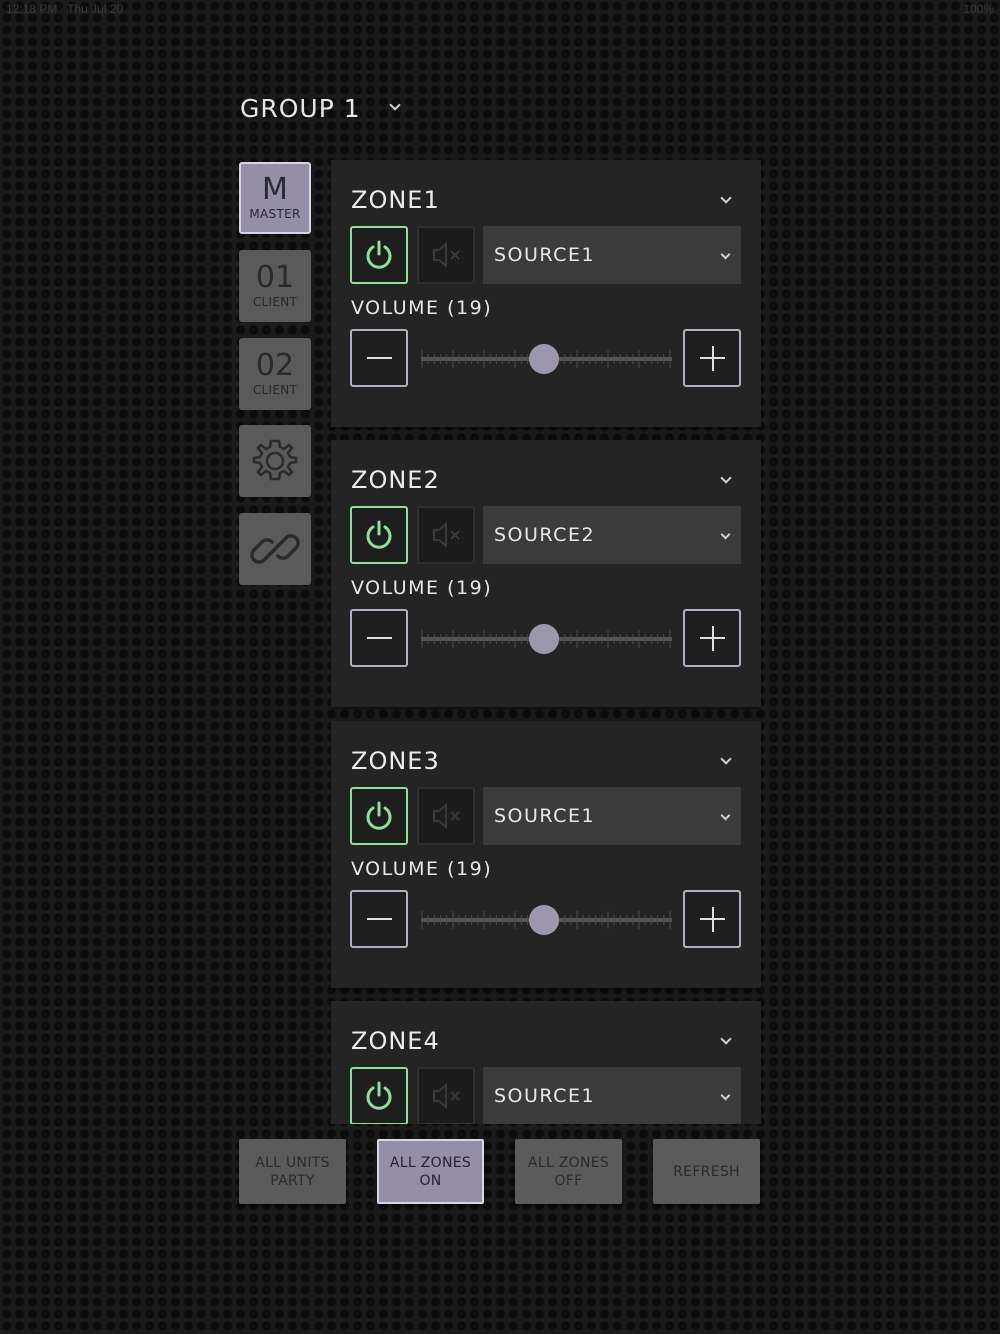  I want to click on unit-number: M, so click(275, 189).